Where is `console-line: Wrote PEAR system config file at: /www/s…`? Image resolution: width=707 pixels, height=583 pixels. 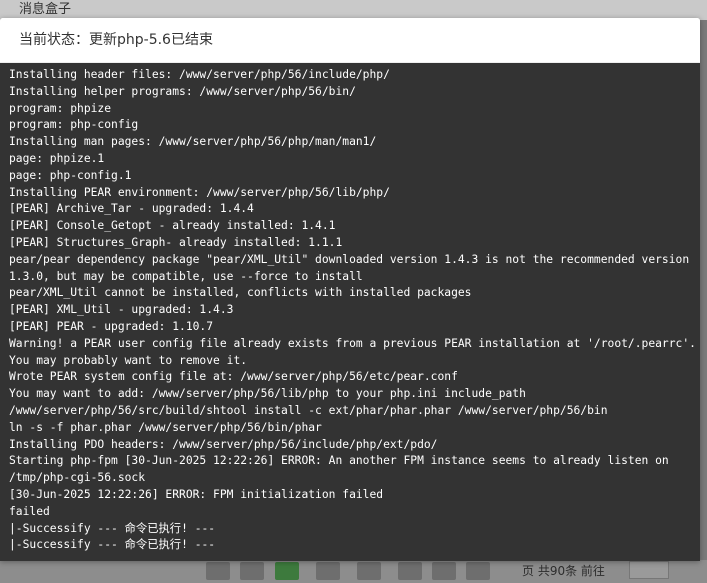 console-line: Wrote PEAR system config file at: /www/s… is located at coordinates (233, 377).